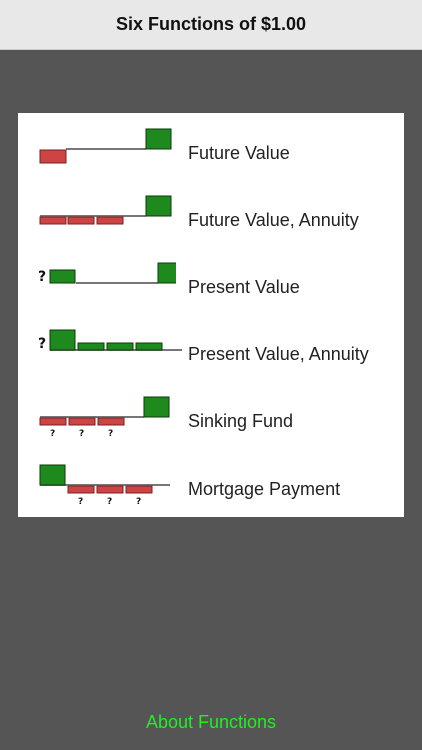 This screenshot has height=750, width=422. I want to click on about-functions-link: About Functions, so click(211, 722).